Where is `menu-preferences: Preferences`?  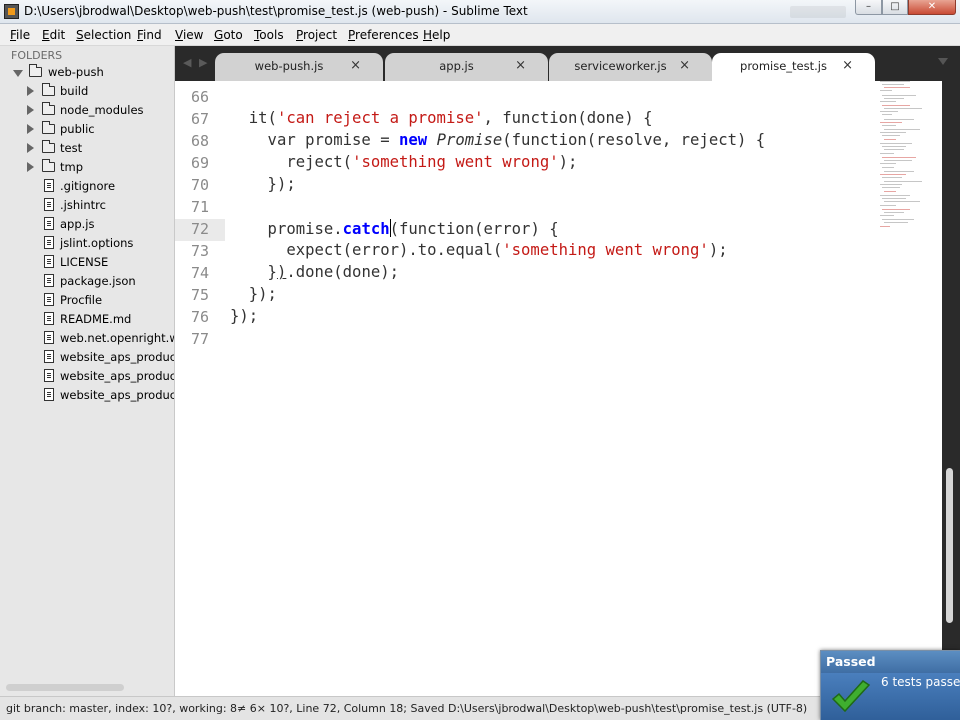
menu-preferences: Preferences is located at coordinates (383, 35).